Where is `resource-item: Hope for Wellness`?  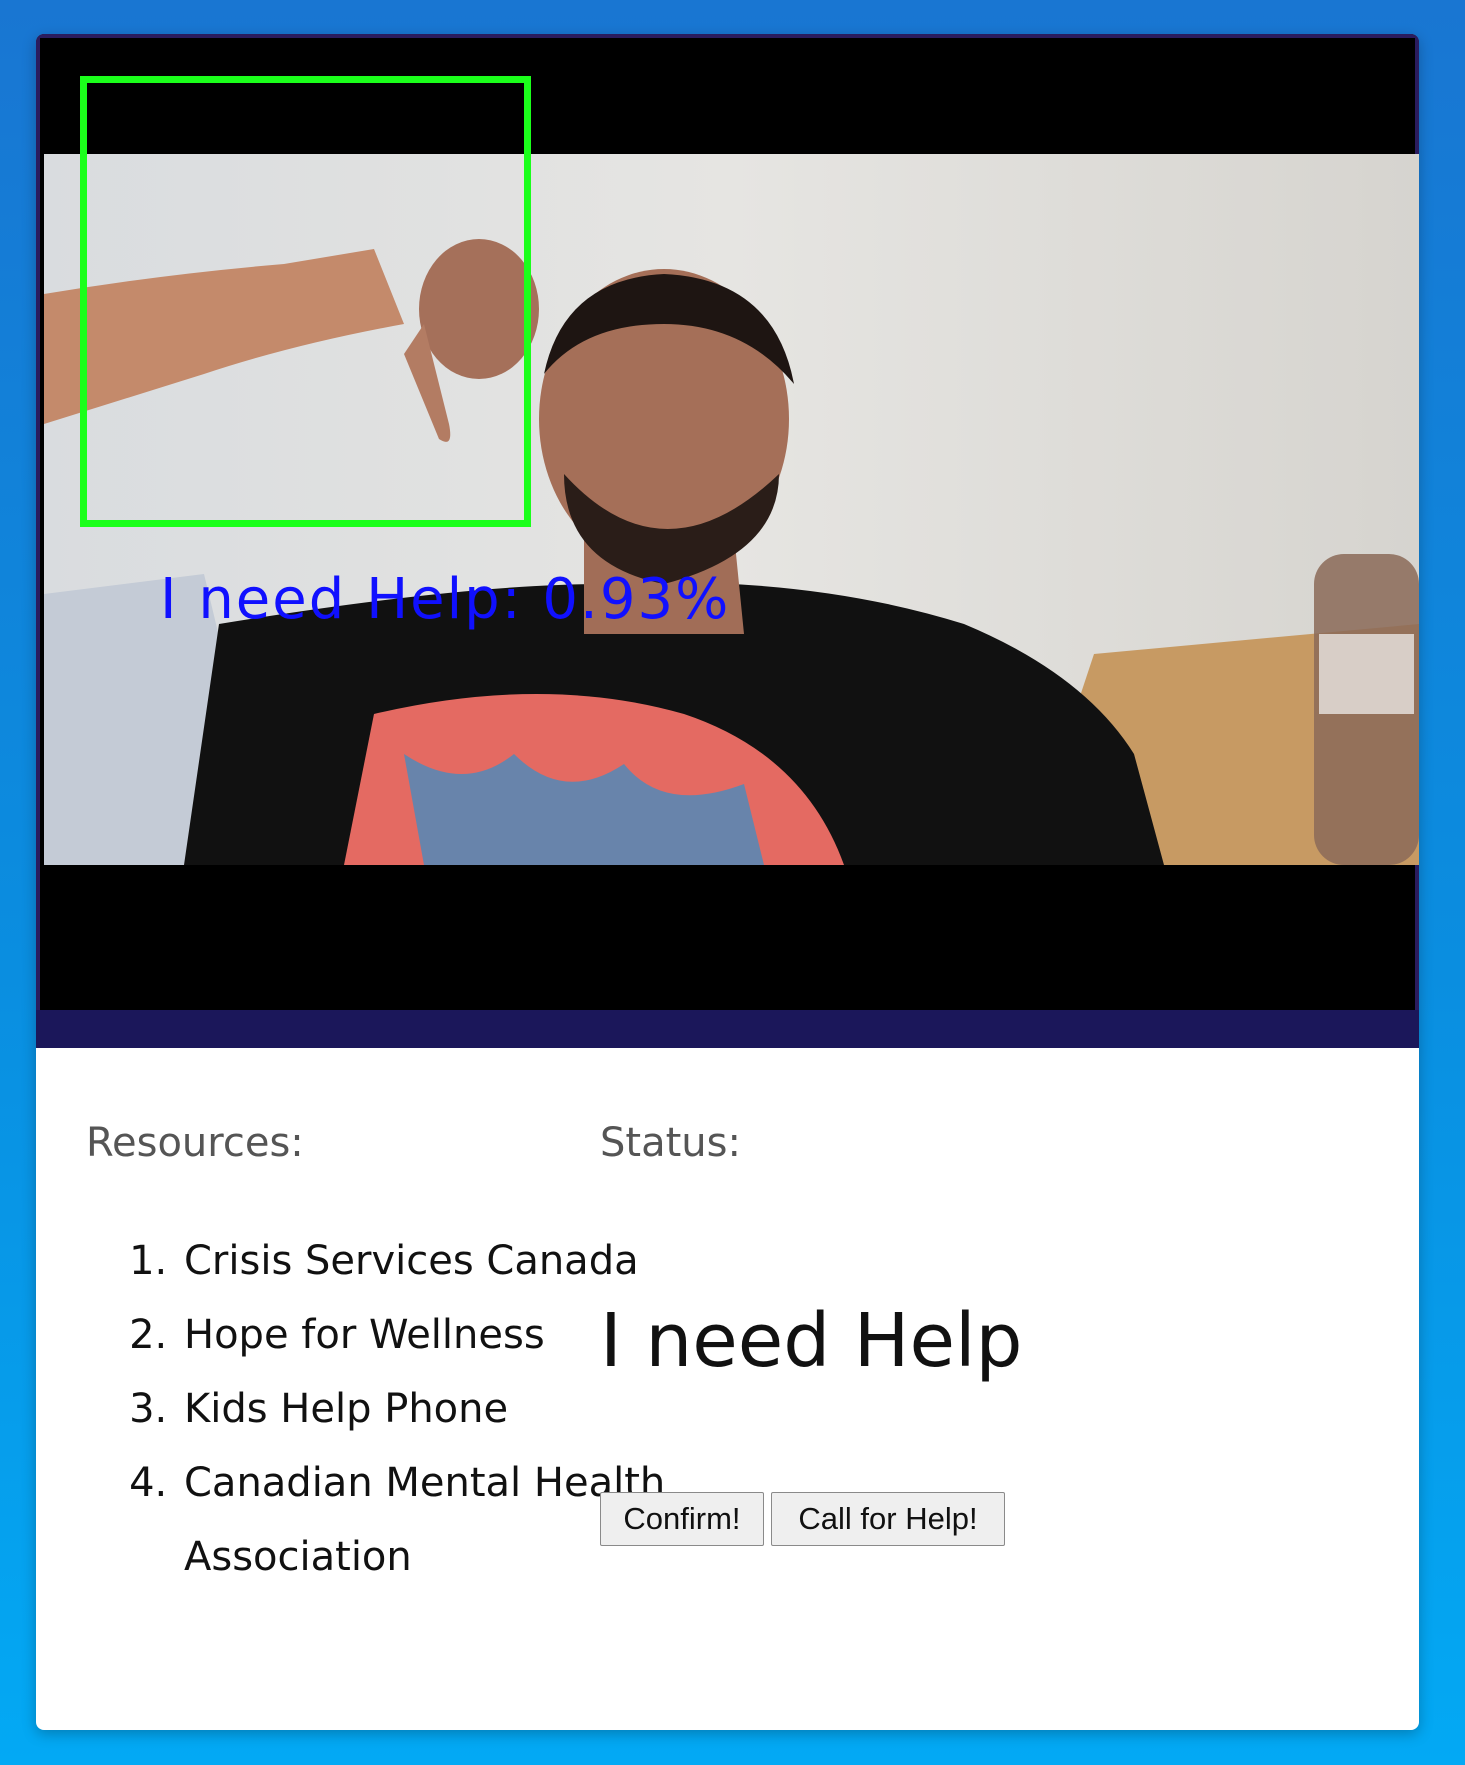 resource-item: Hope for Wellness is located at coordinates (425, 1335).